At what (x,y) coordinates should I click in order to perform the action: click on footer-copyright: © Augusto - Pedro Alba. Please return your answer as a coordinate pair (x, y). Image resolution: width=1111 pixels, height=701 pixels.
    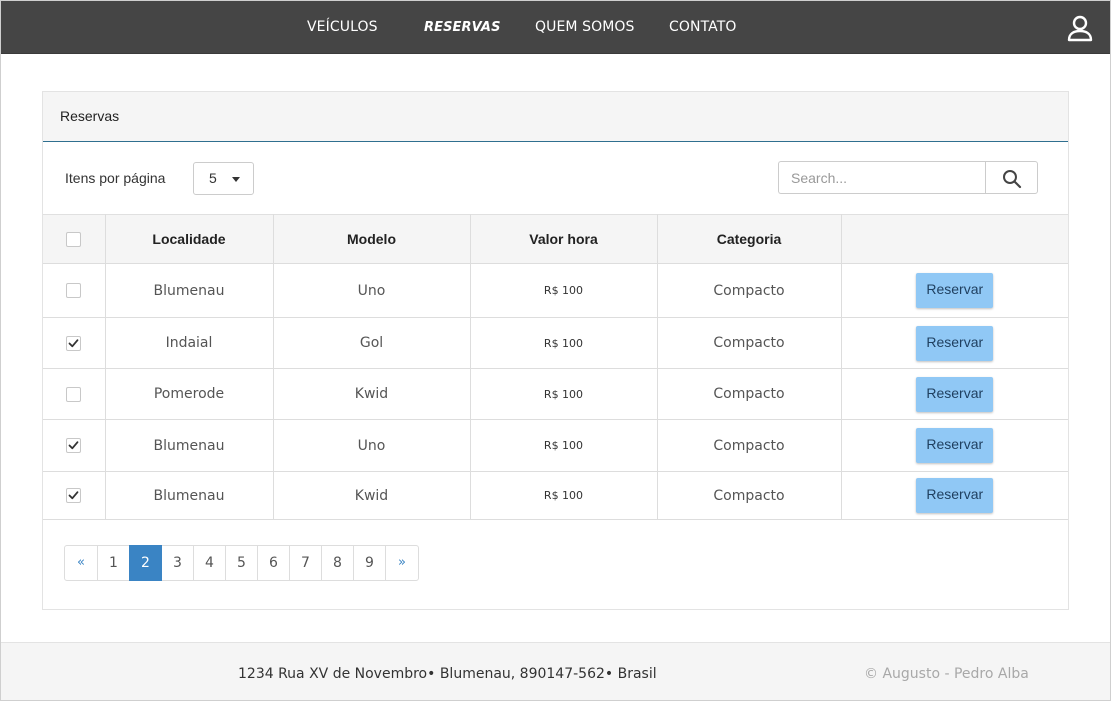
    Looking at the image, I should click on (946, 674).